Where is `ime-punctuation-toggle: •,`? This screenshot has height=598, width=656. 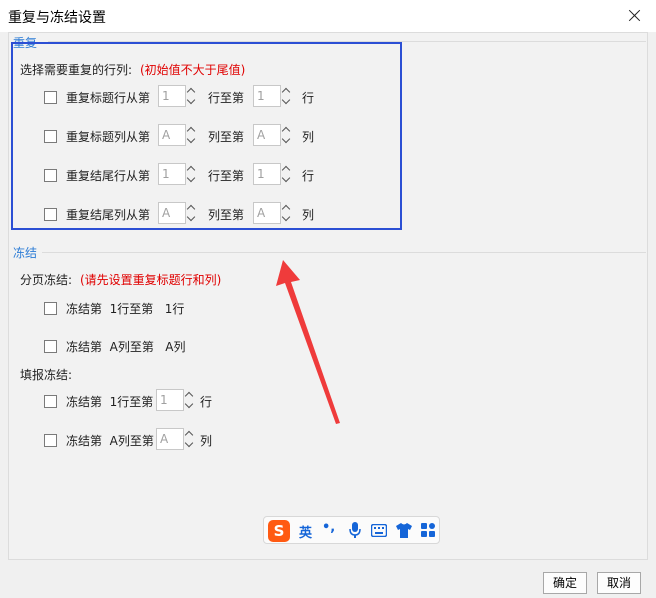 ime-punctuation-toggle: •, is located at coordinates (328, 527).